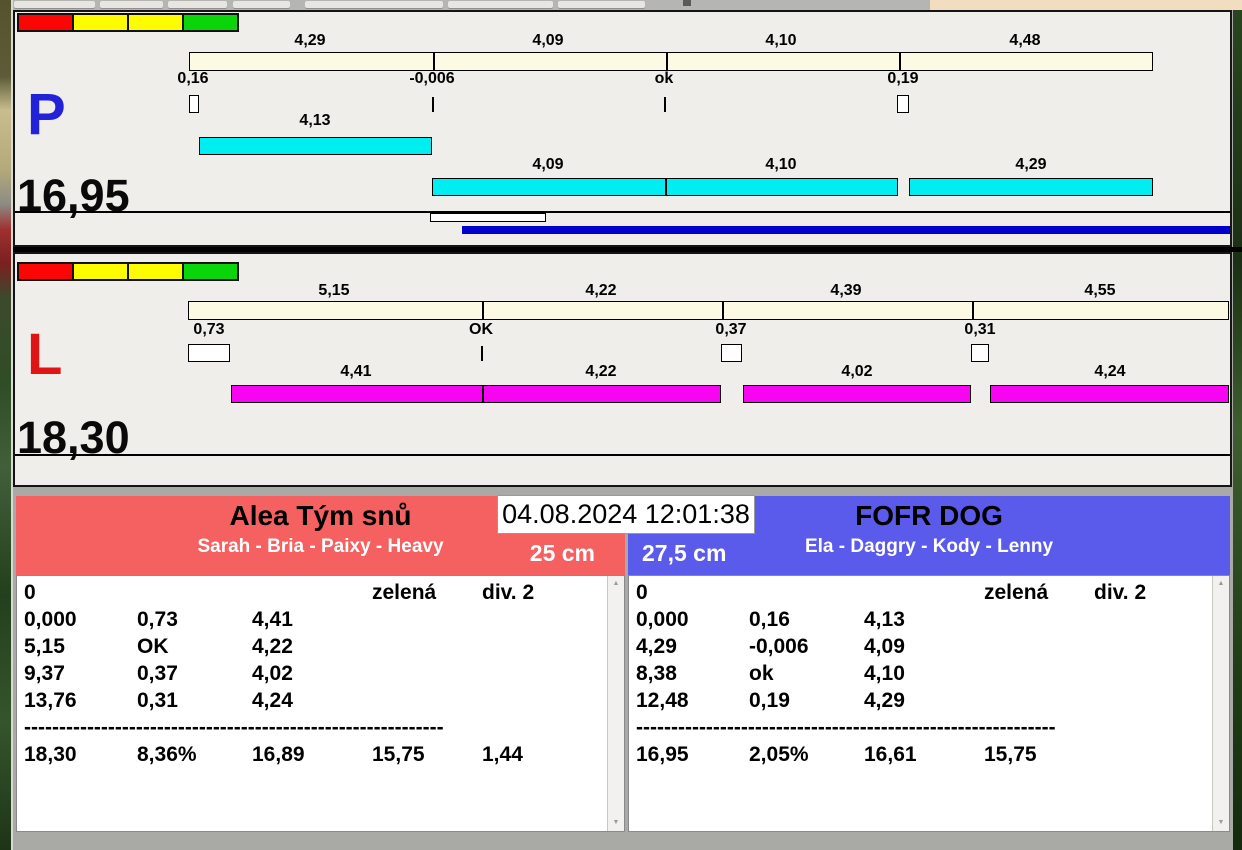  Describe the element at coordinates (432, 78) in the screenshot. I see `crossing-mark-label: -0,006` at that location.